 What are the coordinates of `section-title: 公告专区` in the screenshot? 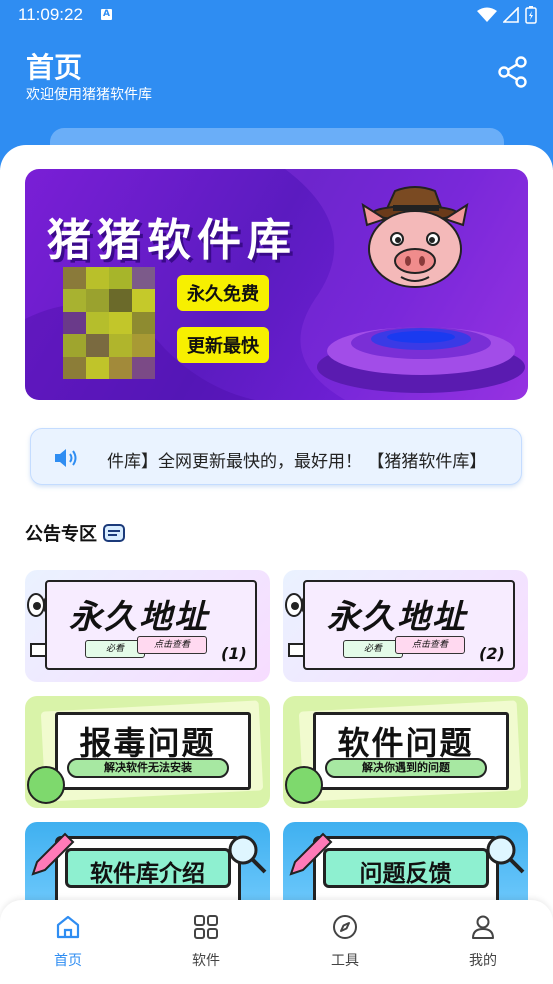 It's located at (76, 533).